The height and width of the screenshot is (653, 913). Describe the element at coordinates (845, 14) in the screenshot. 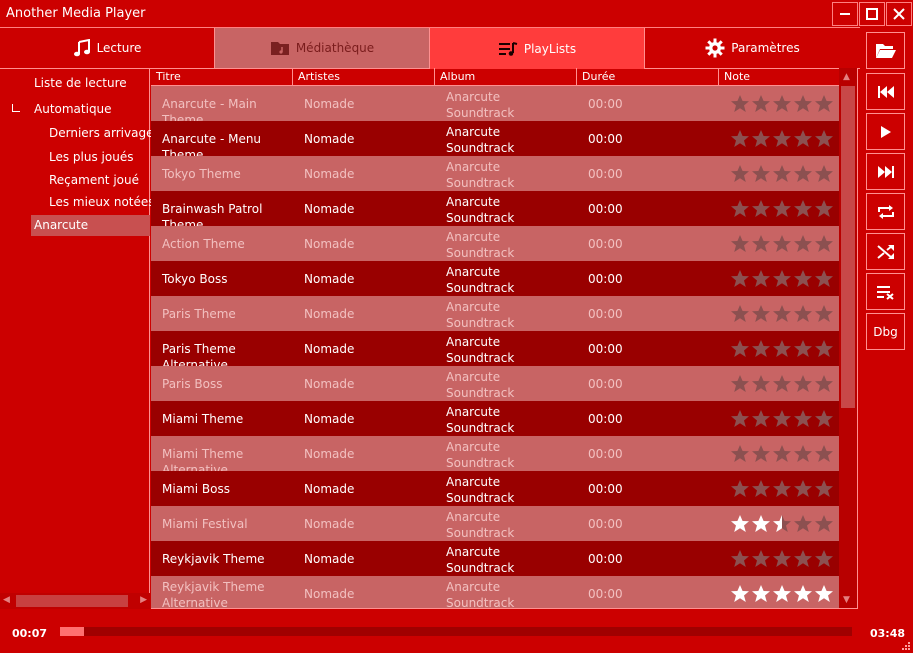

I see `minimize-button` at that location.